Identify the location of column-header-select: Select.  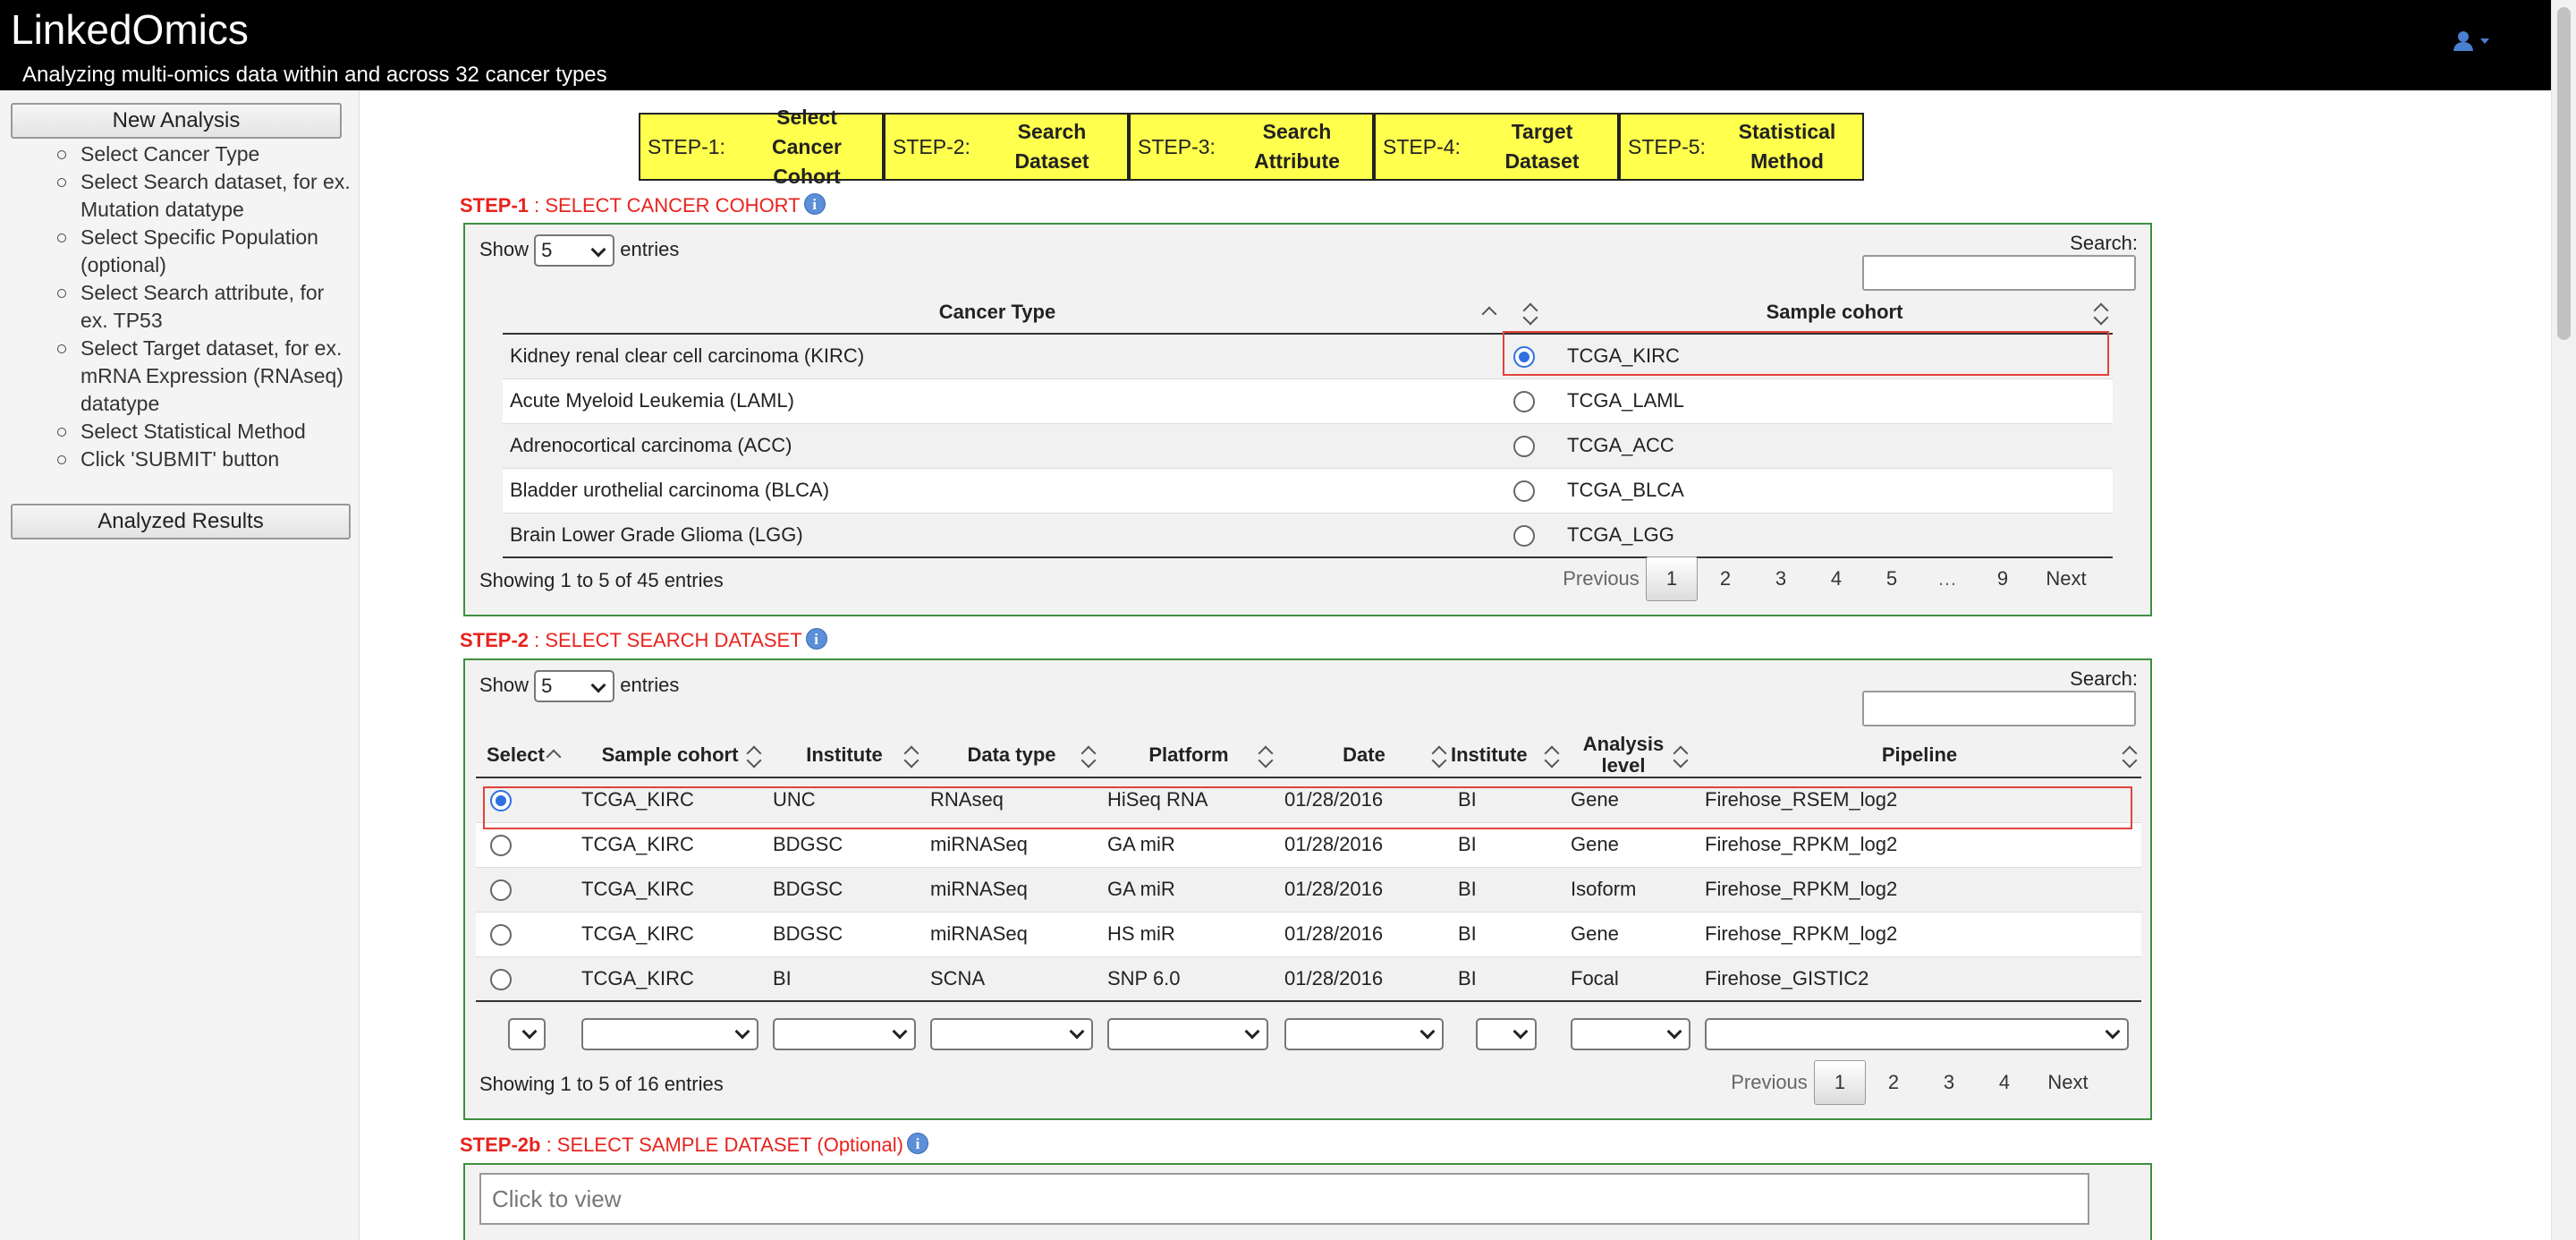
(525, 755).